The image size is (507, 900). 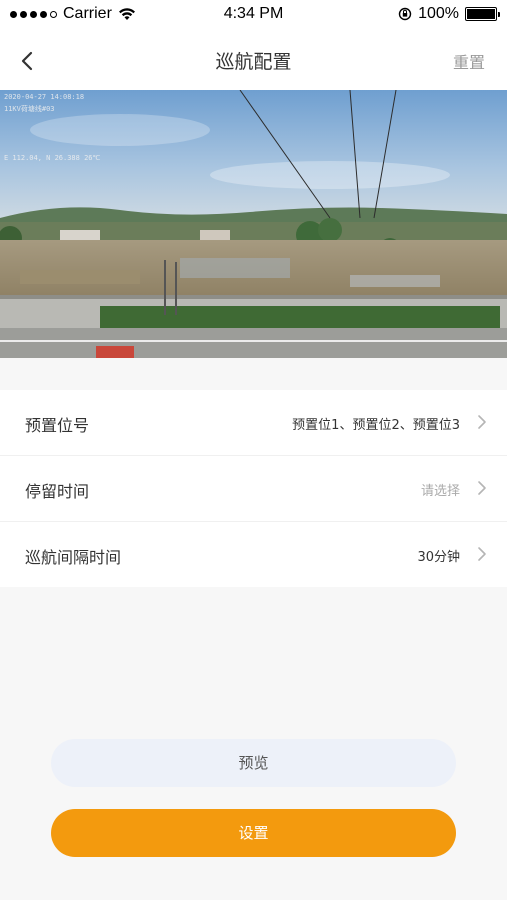 I want to click on status-bar-right: 100%, so click(x=449, y=14).